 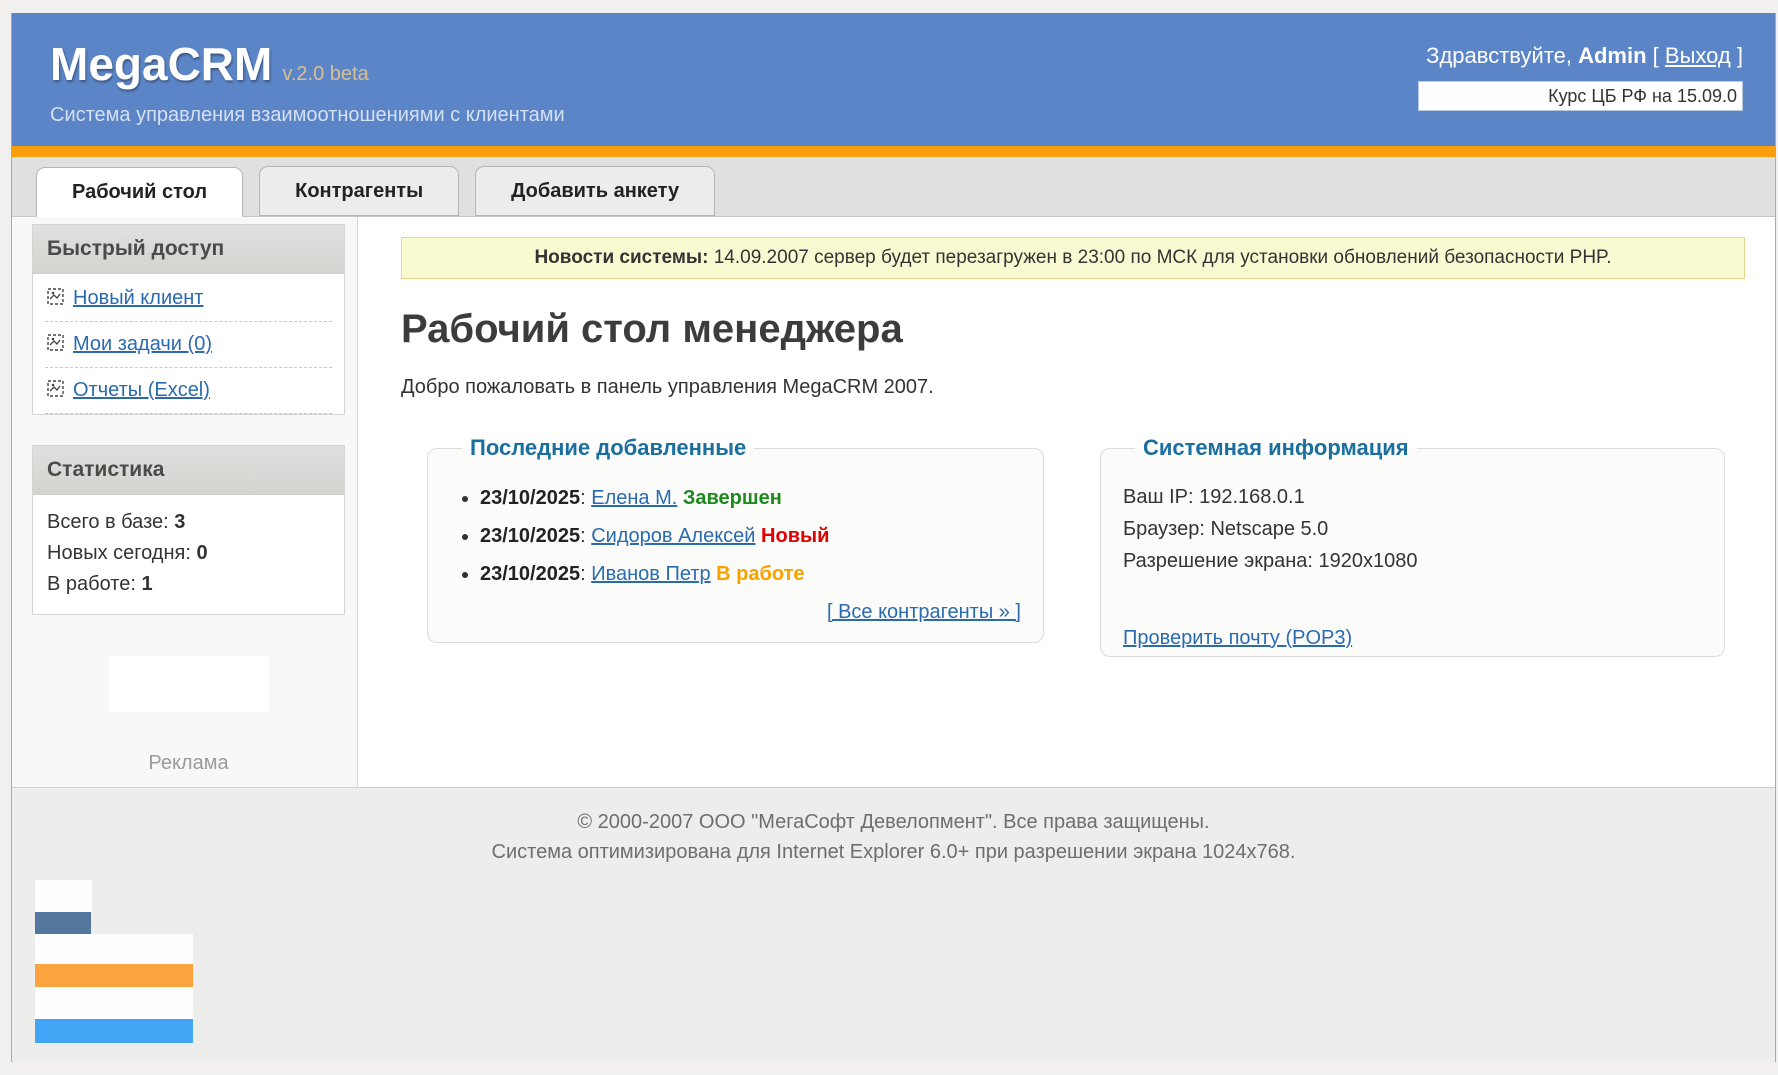 What do you see at coordinates (1739, 55) in the screenshot?
I see `logout-bracket-close: ]` at bounding box center [1739, 55].